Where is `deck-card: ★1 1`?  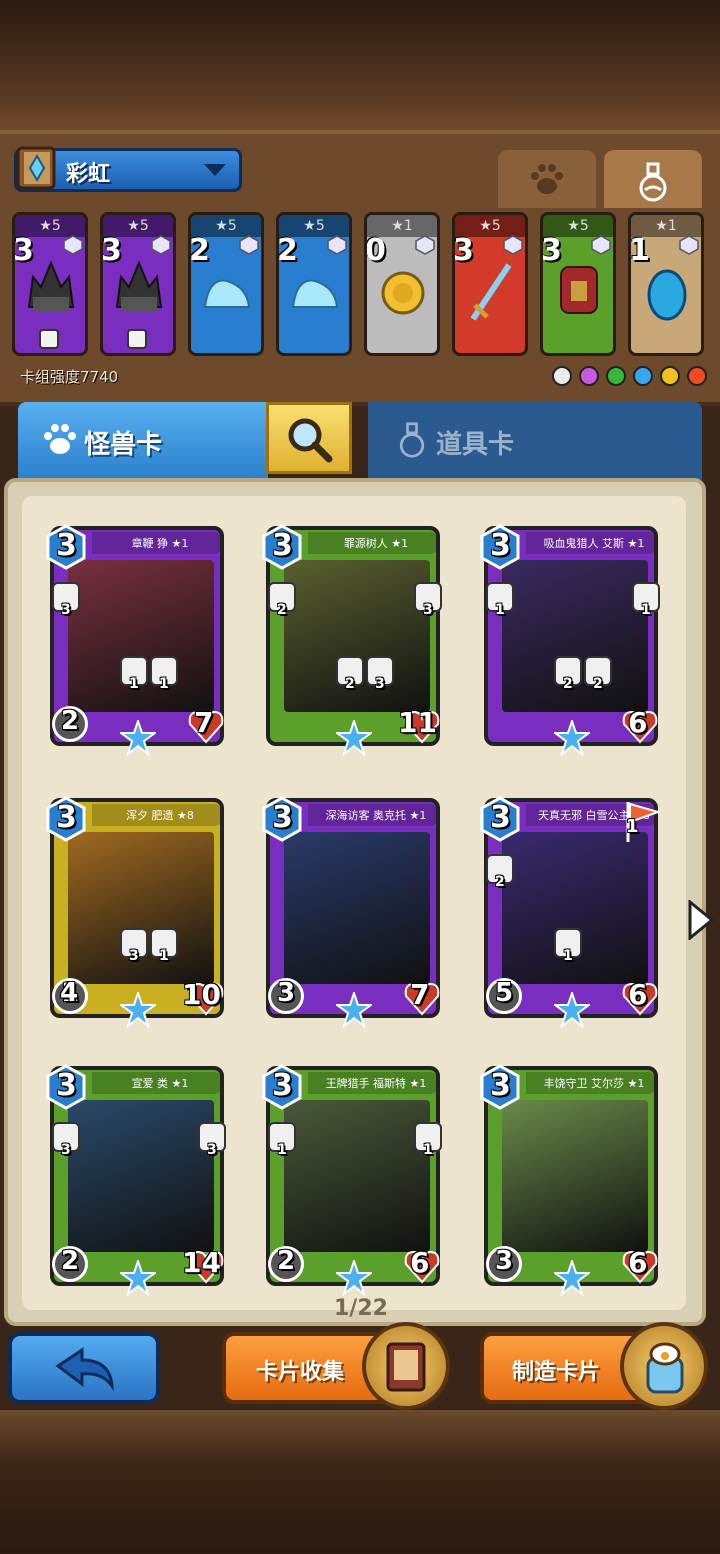 deck-card: ★1 1 is located at coordinates (666, 284).